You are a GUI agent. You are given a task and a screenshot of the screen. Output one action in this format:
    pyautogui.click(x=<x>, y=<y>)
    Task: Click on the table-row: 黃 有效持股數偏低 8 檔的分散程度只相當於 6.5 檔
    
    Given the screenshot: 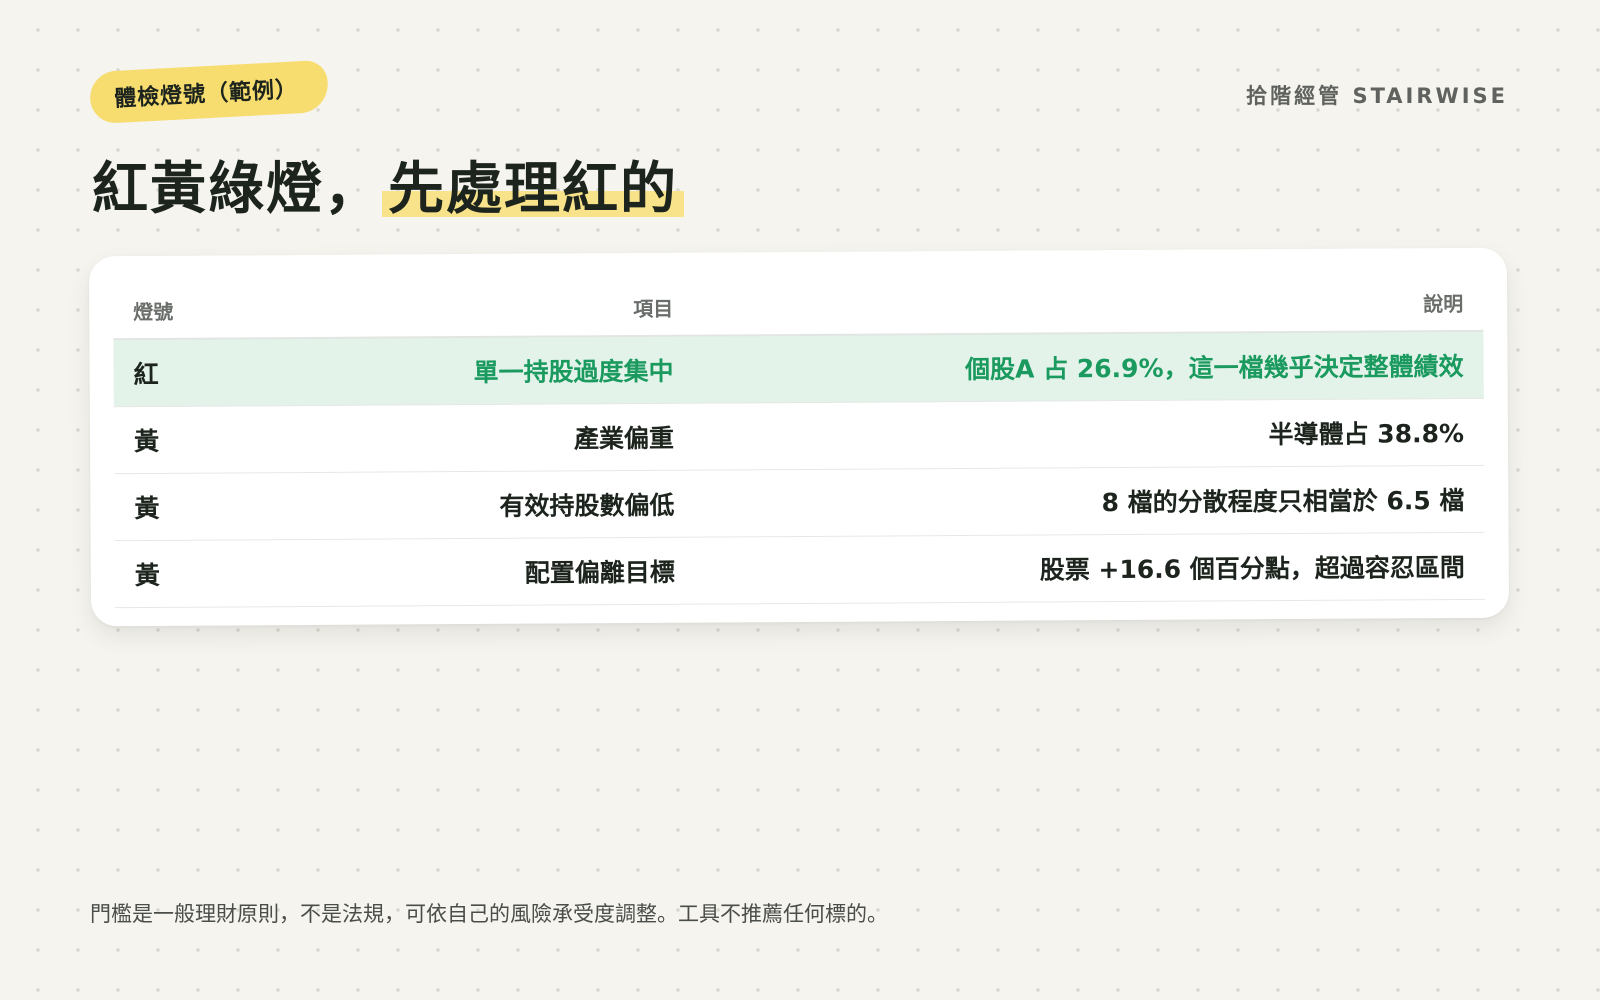 What is the action you would take?
    pyautogui.click(x=799, y=503)
    